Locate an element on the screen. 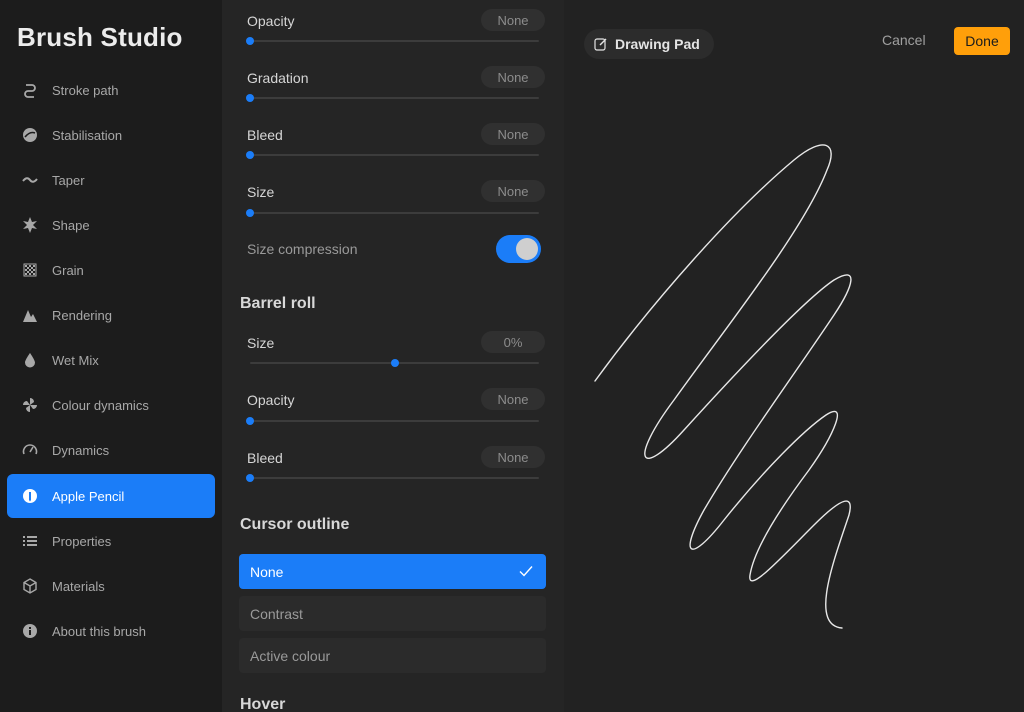  toggle-thumb is located at coordinates (527, 249).